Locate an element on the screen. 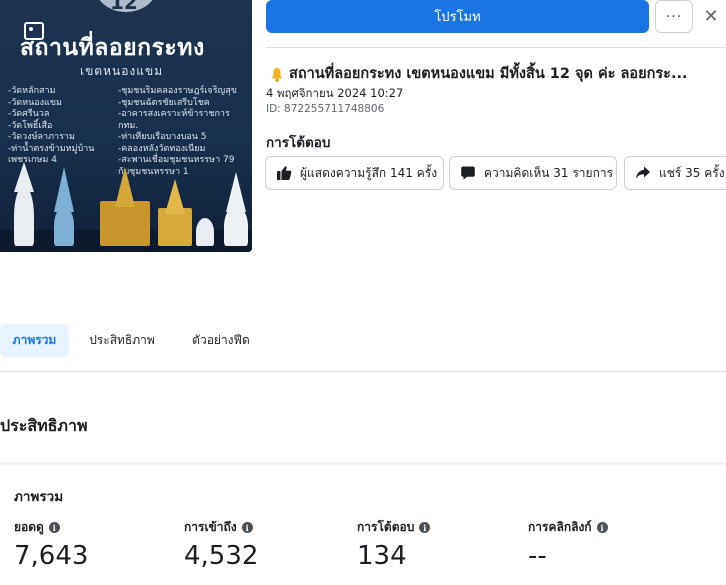  shares-button: แชร์ 35 ครั้ง is located at coordinates (675, 173).